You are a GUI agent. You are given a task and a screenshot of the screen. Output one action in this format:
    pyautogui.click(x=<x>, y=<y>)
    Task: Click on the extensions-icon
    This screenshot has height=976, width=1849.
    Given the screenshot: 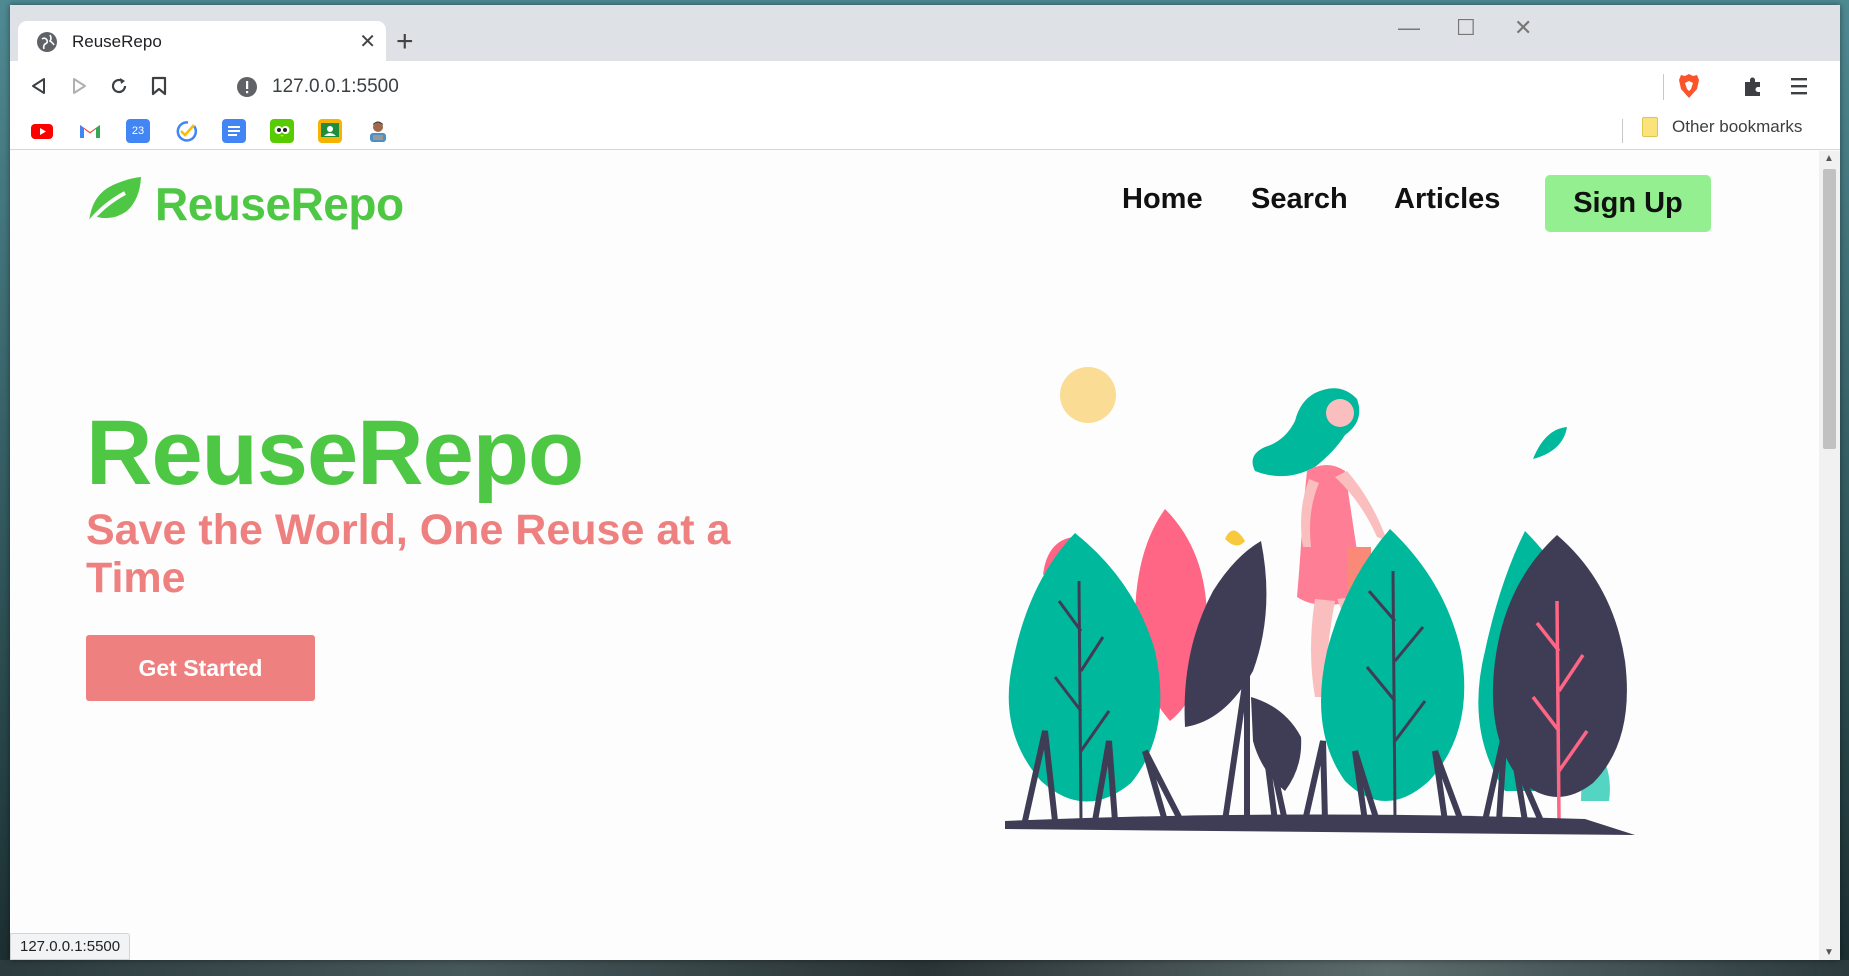 What is the action you would take?
    pyautogui.click(x=1753, y=86)
    